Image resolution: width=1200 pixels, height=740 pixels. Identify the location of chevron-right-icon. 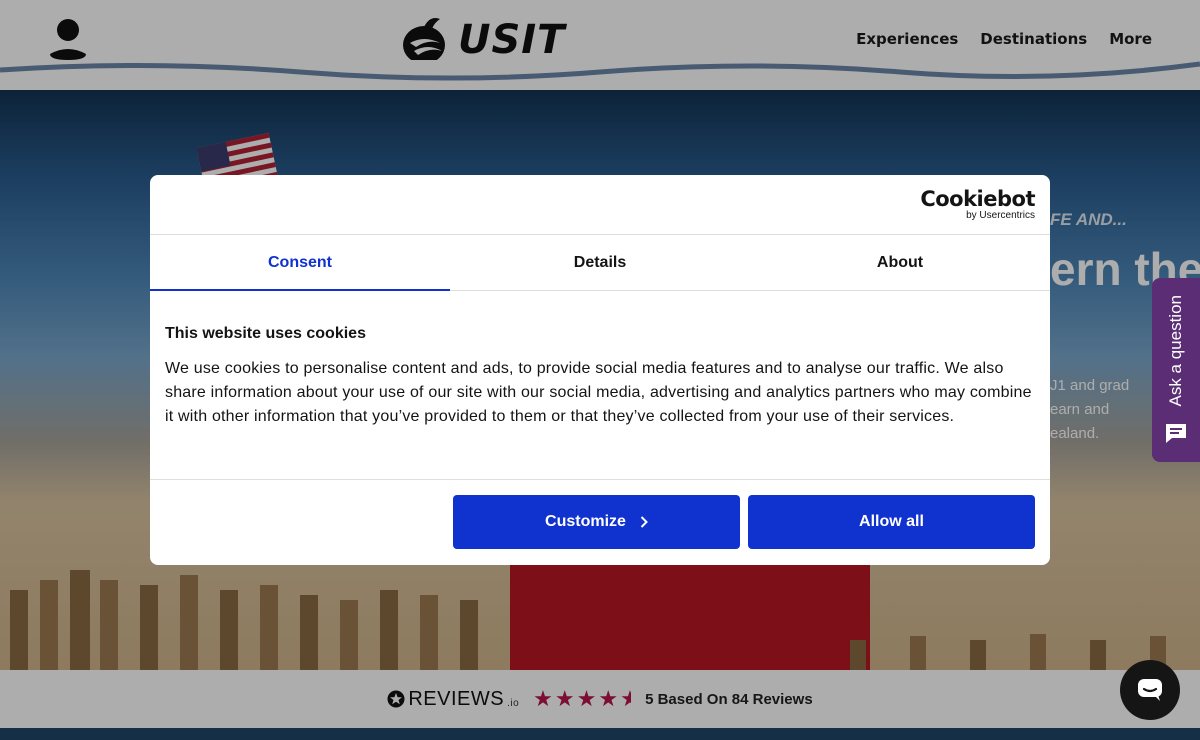
(644, 522).